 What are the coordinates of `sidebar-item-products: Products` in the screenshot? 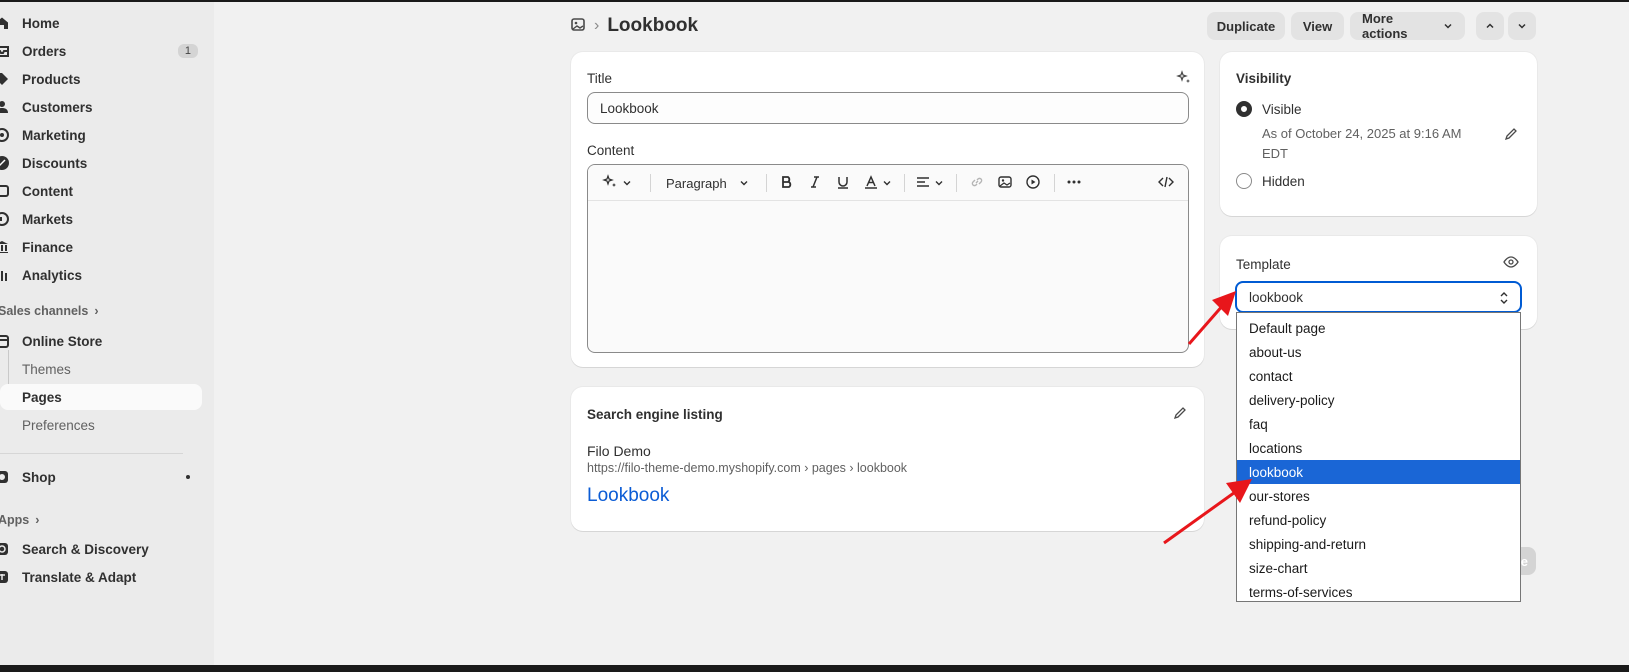 It's located at (101, 79).